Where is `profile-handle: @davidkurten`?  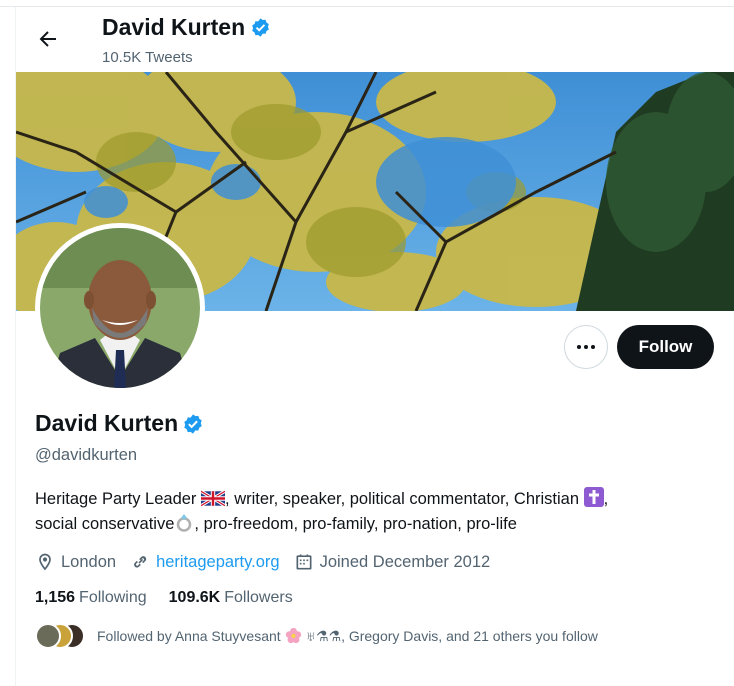
profile-handle: @davidkurten is located at coordinates (86, 455).